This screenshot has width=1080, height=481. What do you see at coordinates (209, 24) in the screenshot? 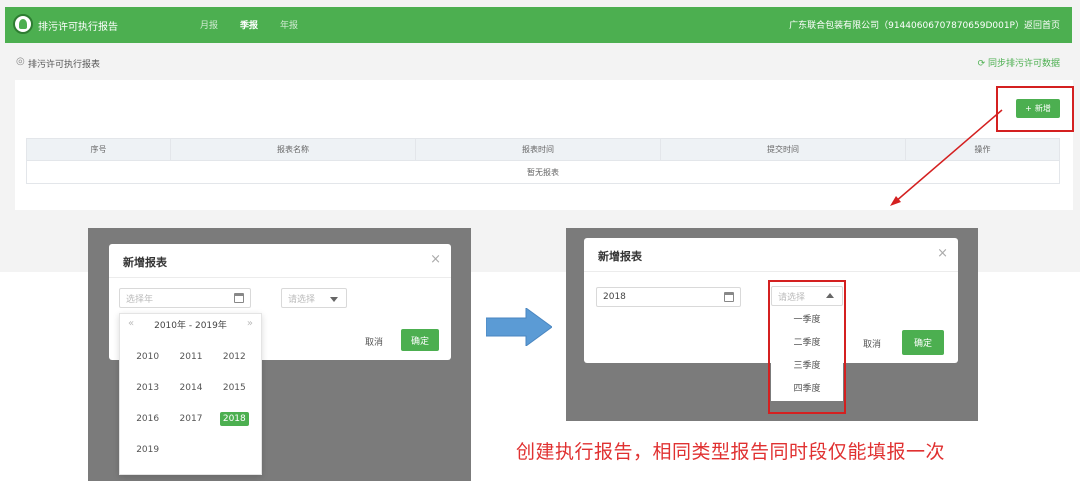
I see `nav-monthly: 月报` at bounding box center [209, 24].